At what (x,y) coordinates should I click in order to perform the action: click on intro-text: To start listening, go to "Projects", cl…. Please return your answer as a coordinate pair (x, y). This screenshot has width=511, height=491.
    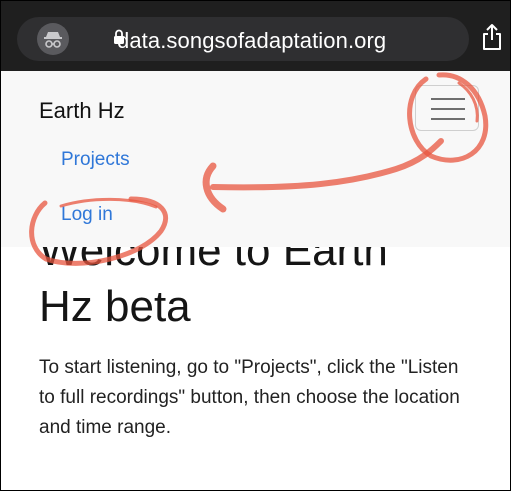
    Looking at the image, I should click on (249, 397).